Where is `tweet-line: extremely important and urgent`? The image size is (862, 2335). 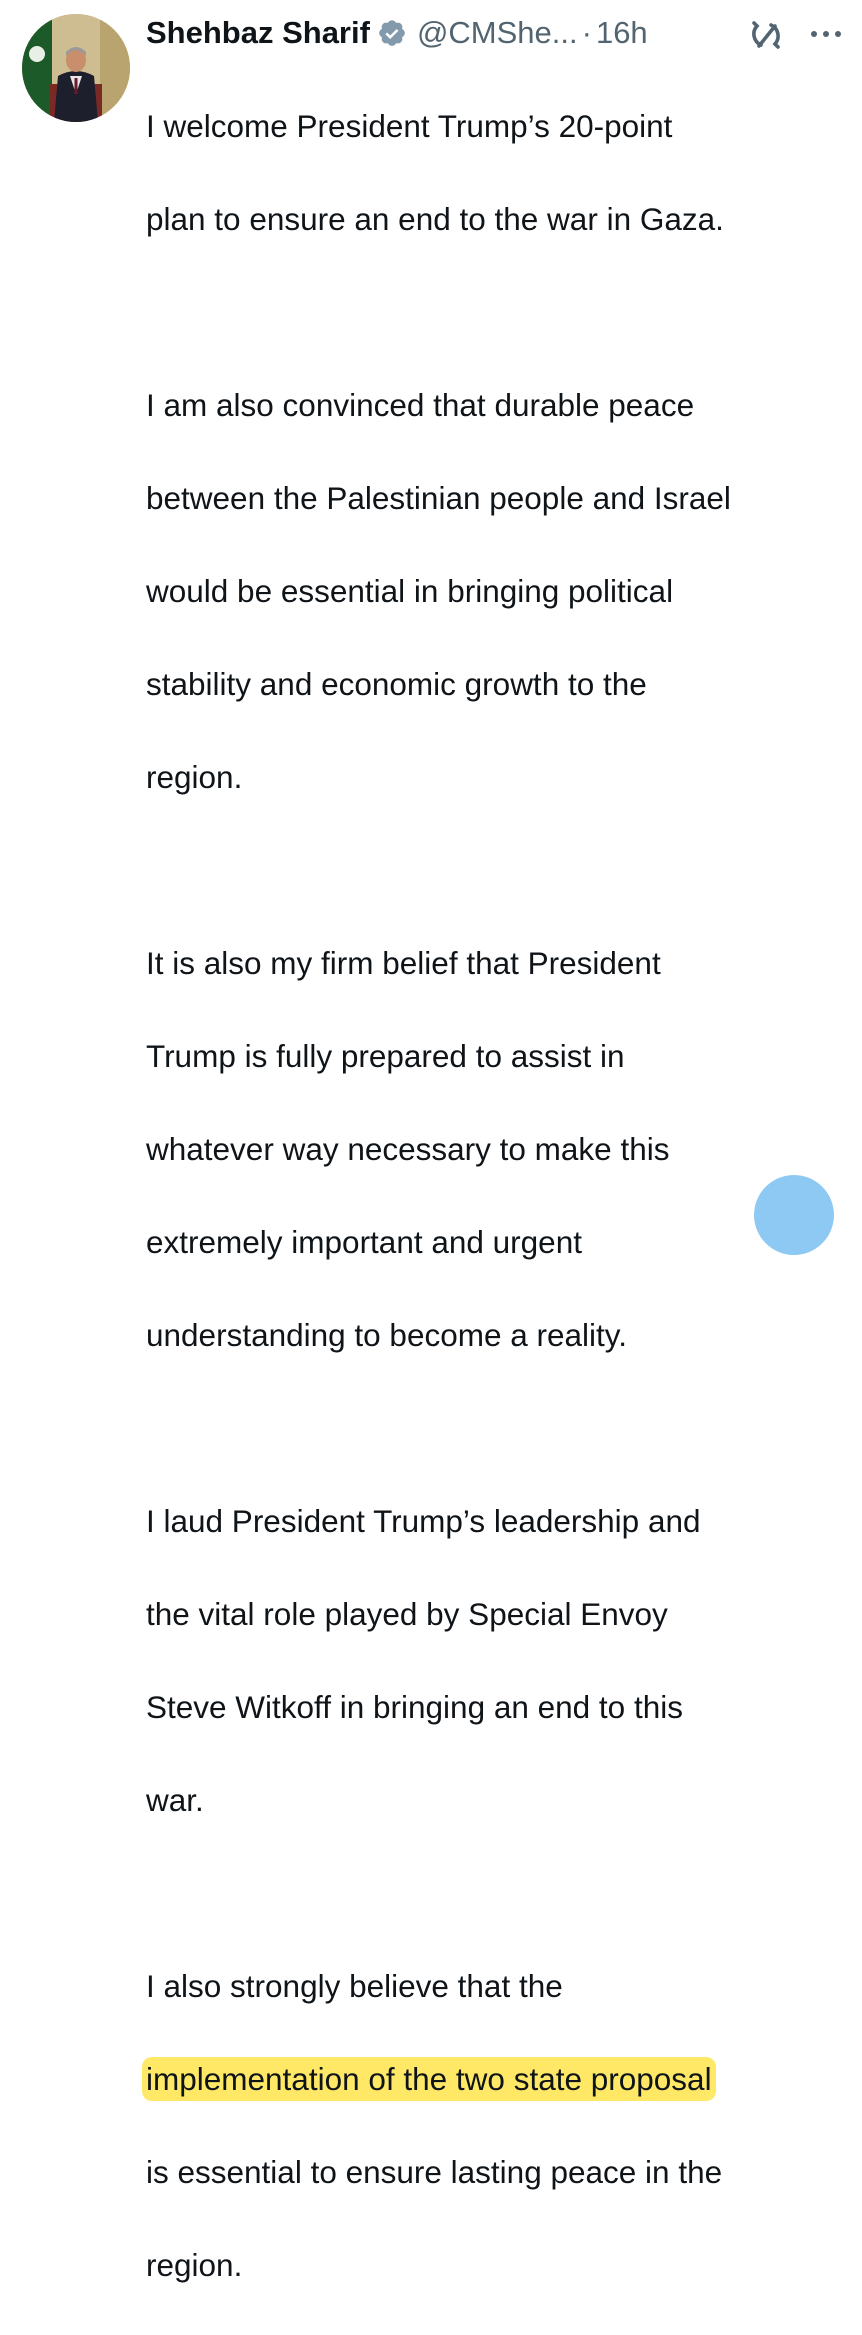
tweet-line: extremely important and urgent is located at coordinates (364, 1241).